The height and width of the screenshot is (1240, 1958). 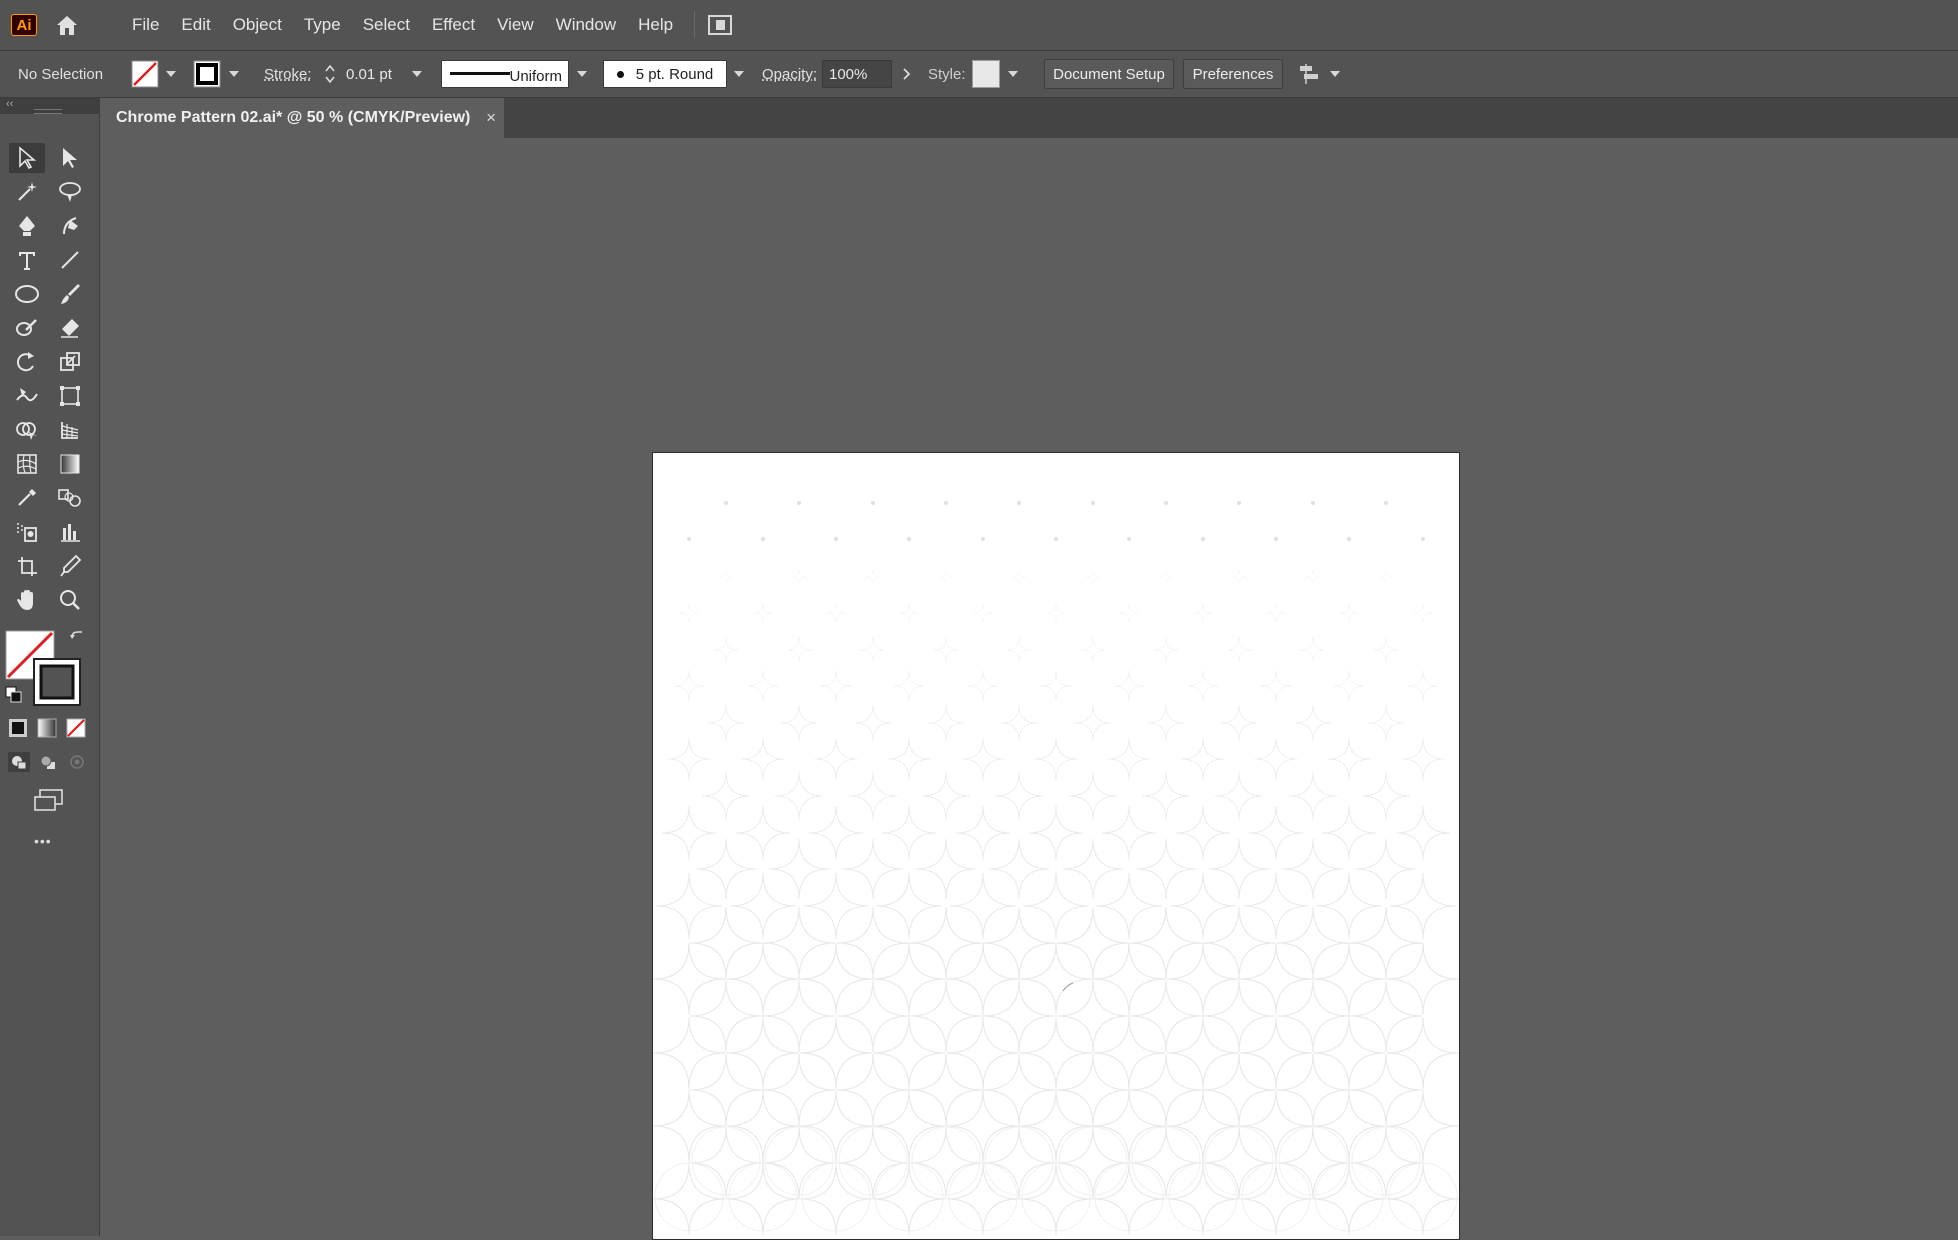 What do you see at coordinates (145, 74) in the screenshot?
I see `fill-swatch` at bounding box center [145, 74].